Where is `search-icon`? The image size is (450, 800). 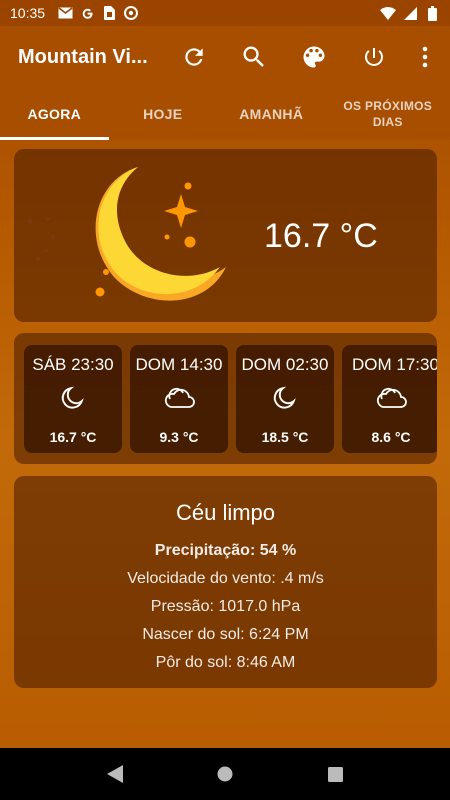
search-icon is located at coordinates (254, 57).